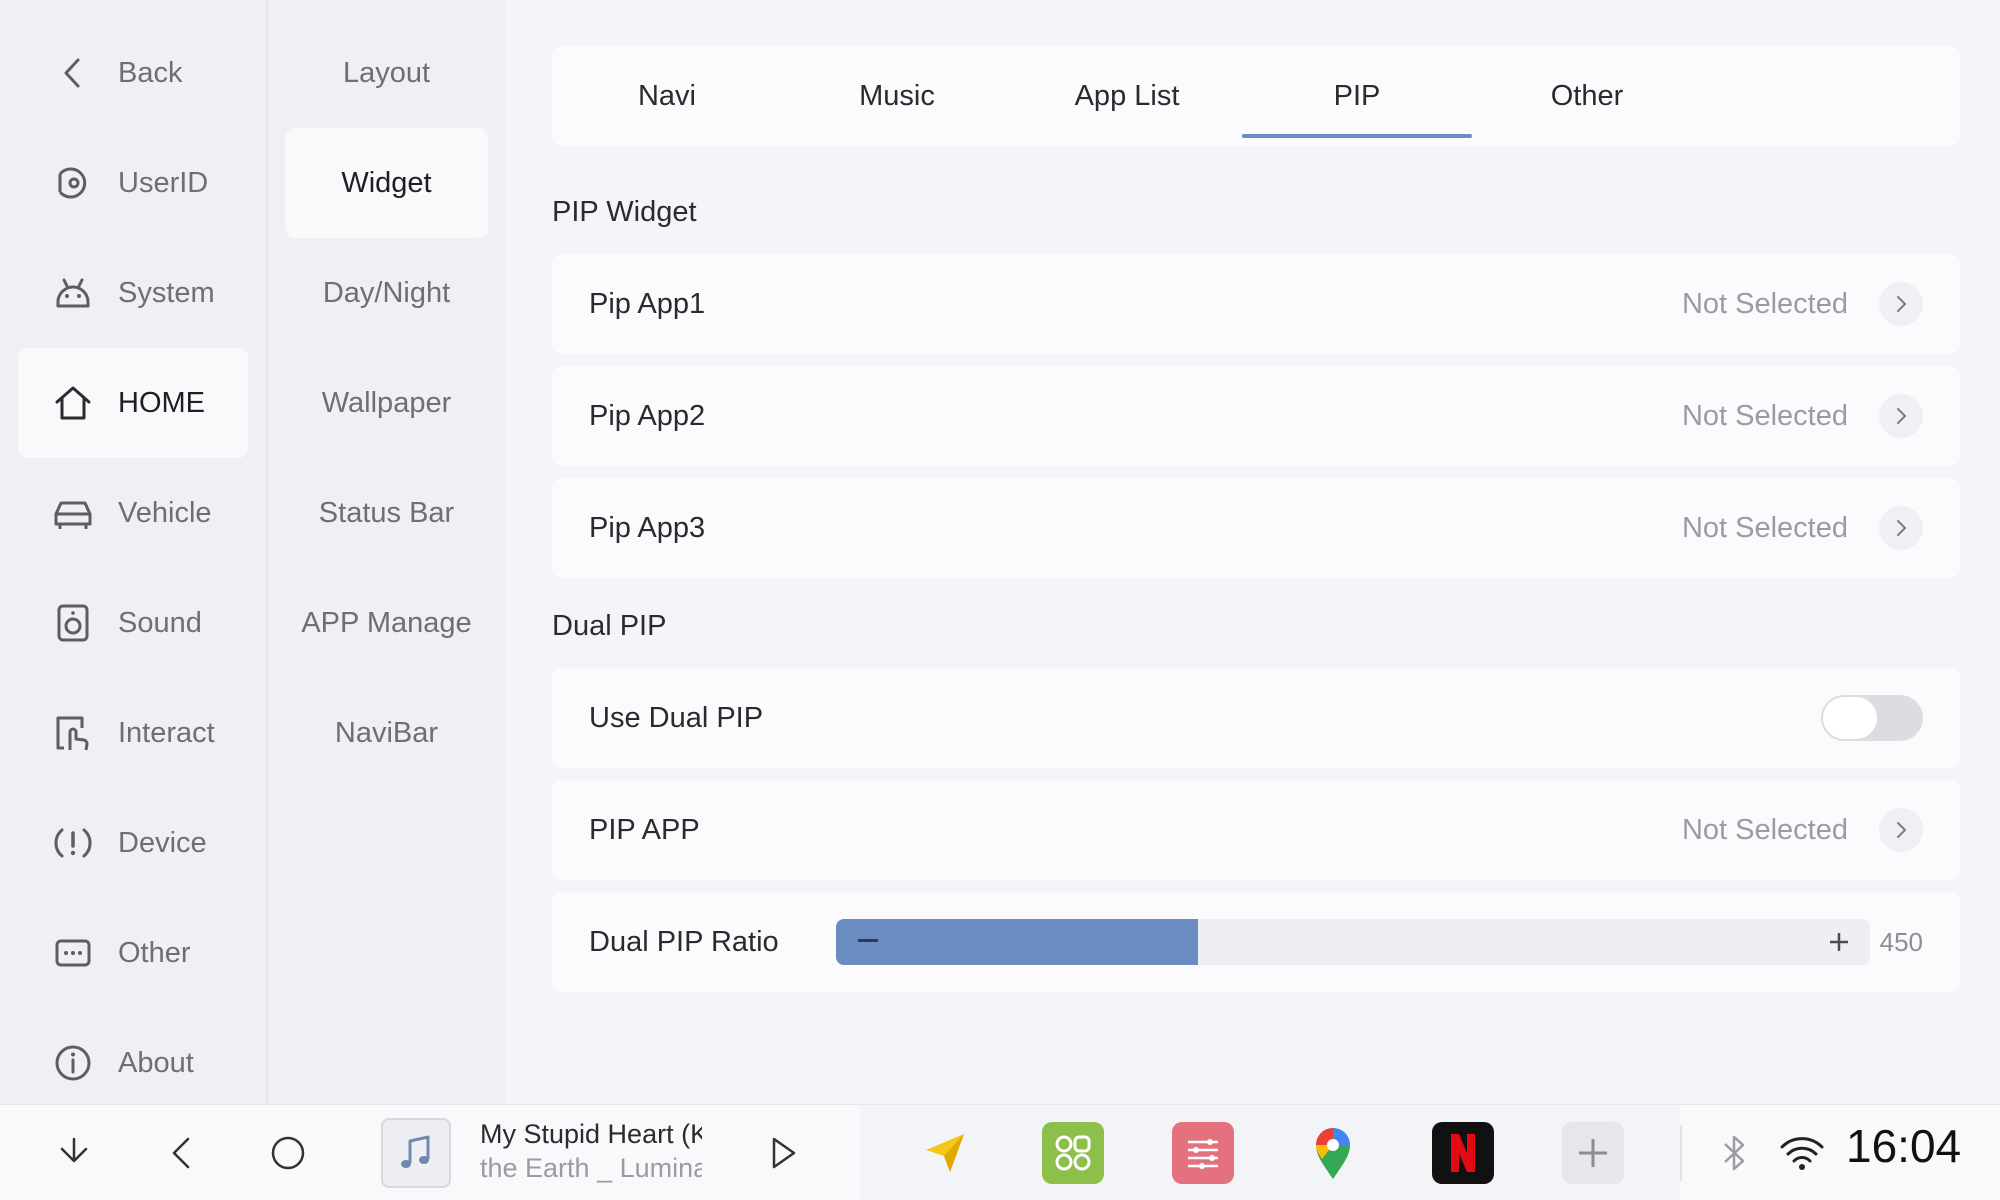  I want to click on sidebar-item-userid: UserID, so click(133, 183).